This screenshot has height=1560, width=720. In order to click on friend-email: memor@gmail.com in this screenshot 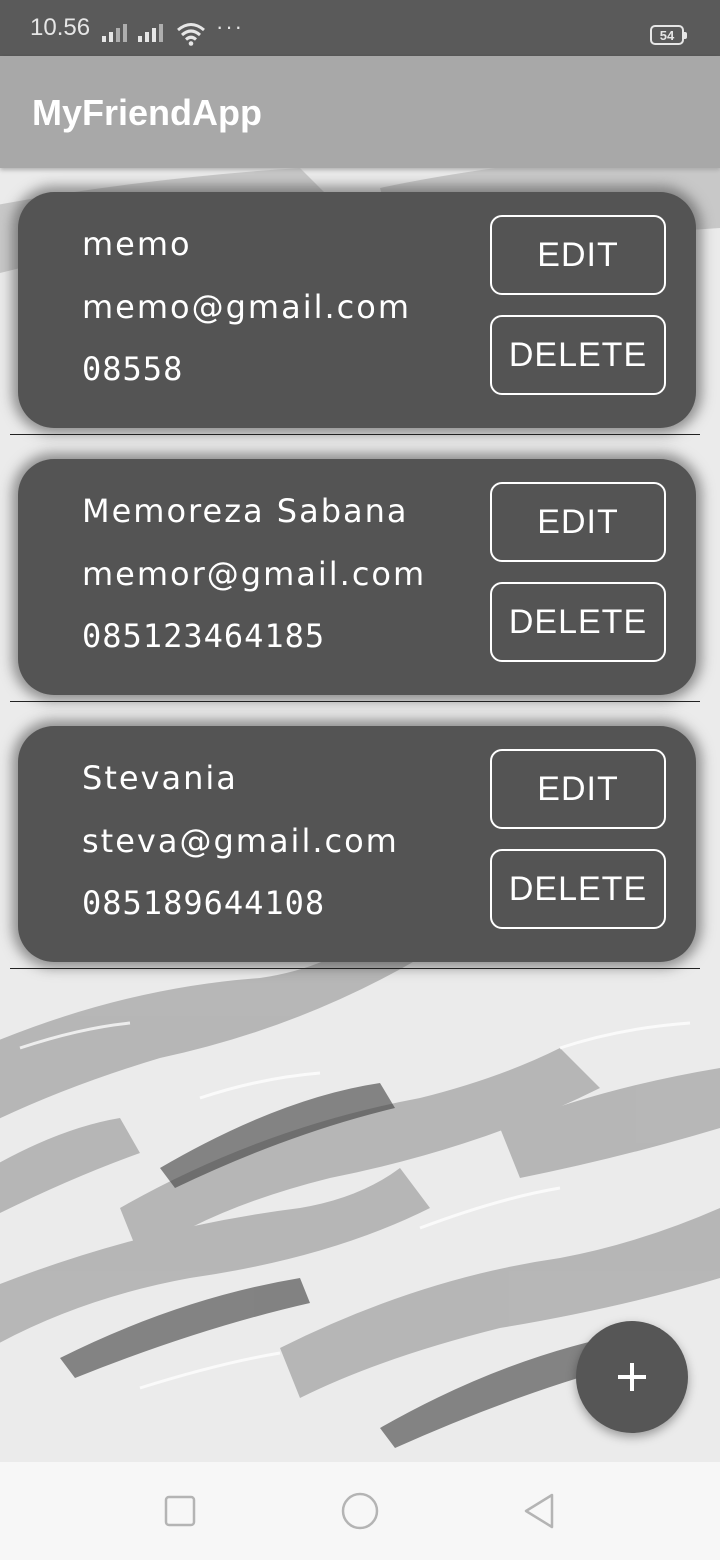, I will do `click(254, 574)`.